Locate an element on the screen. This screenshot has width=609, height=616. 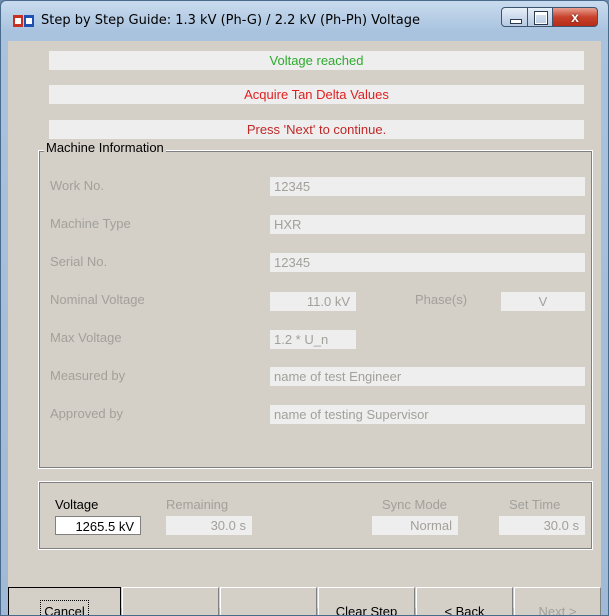
machine-type-label: Machine Type is located at coordinates (90, 223).